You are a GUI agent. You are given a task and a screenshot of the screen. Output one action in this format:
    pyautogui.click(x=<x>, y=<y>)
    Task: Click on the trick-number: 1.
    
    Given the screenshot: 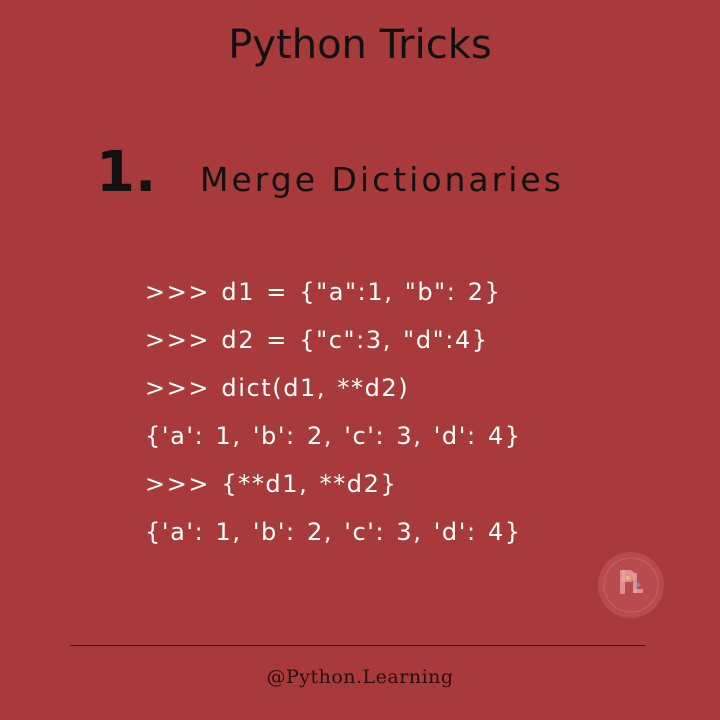 What is the action you would take?
    pyautogui.click(x=126, y=172)
    